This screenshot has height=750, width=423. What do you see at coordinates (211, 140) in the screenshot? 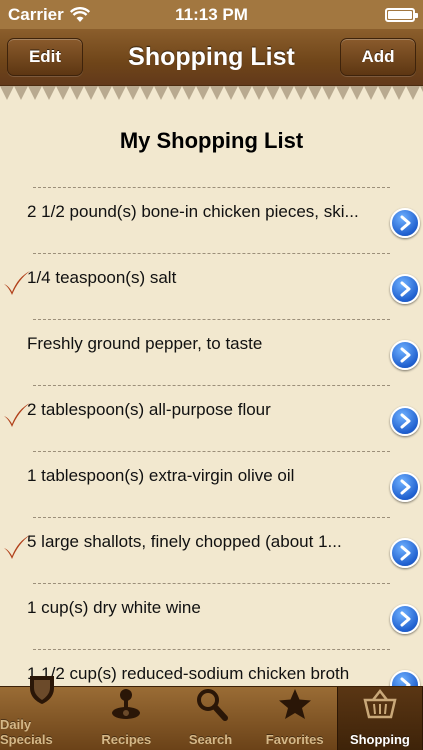
I see `list-title: My Shopping List` at bounding box center [211, 140].